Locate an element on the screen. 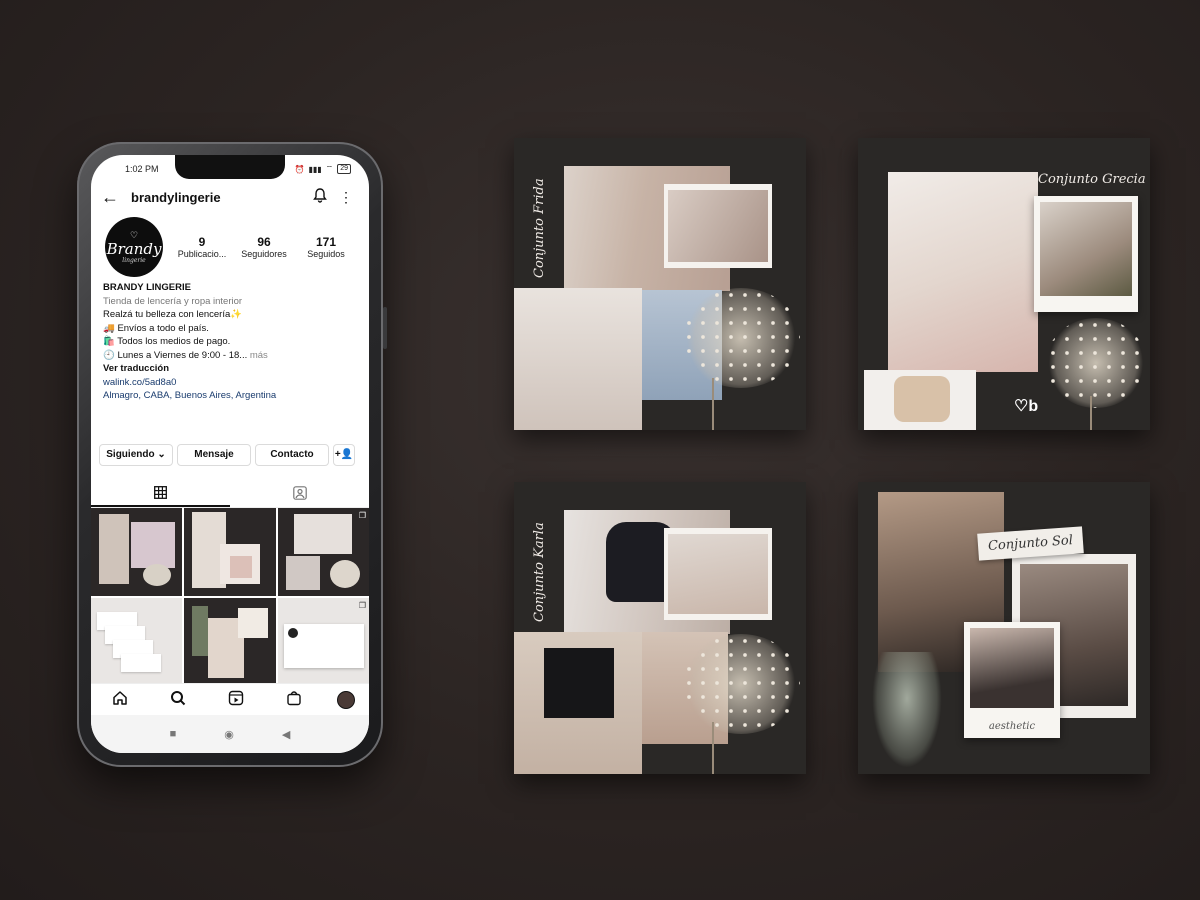 The height and width of the screenshot is (900, 1200). add-user-icon: +👤 is located at coordinates (344, 454).